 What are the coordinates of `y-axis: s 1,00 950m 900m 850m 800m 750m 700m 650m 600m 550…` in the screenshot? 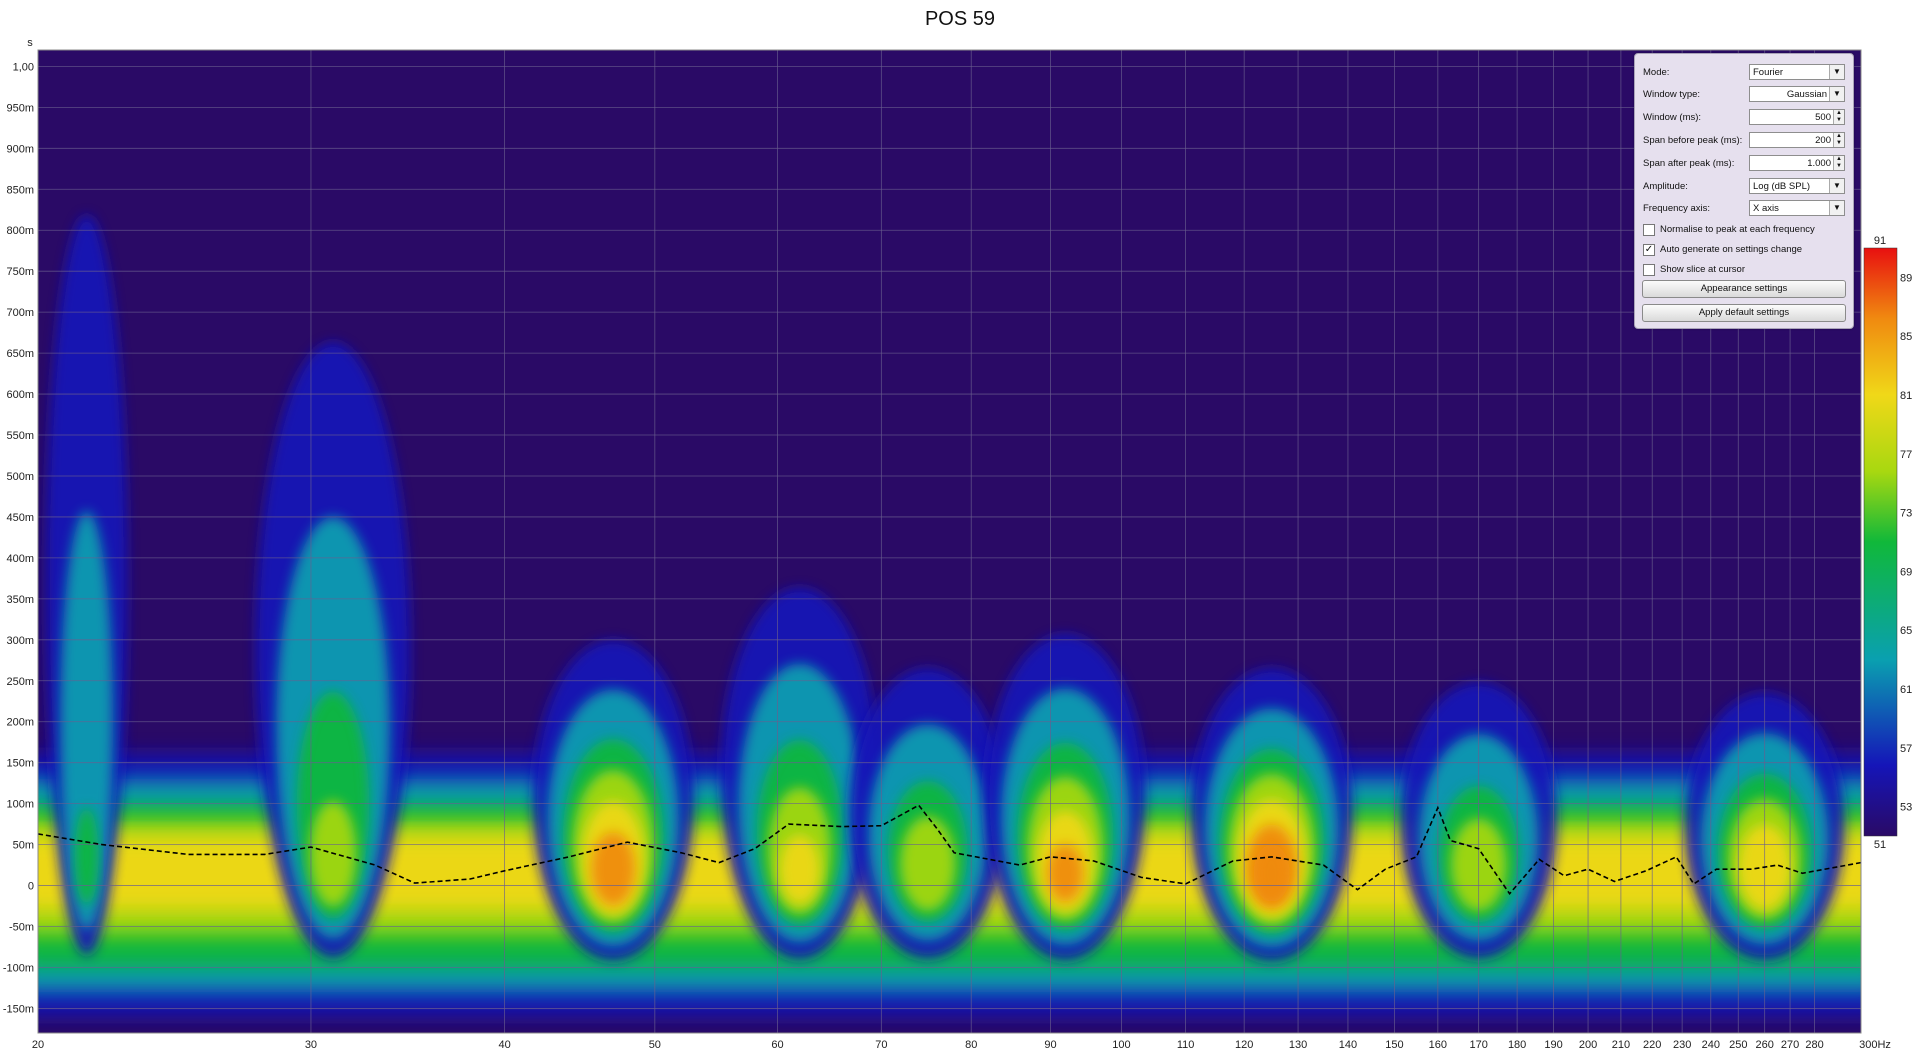 It's located at (18, 526).